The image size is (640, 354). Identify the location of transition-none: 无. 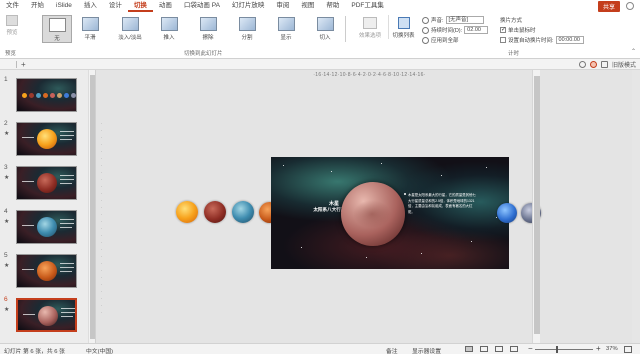
(57, 29).